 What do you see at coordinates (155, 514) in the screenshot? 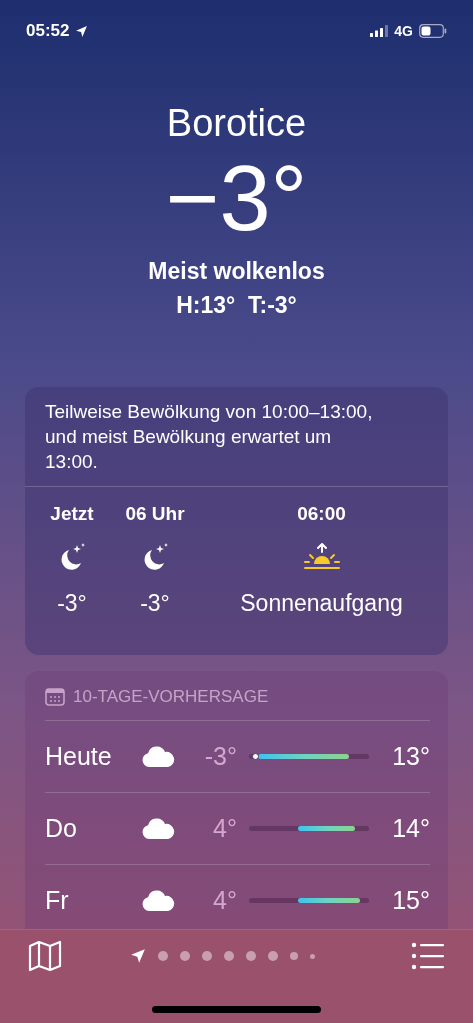
I see `hour-label: 06 Uhr` at bounding box center [155, 514].